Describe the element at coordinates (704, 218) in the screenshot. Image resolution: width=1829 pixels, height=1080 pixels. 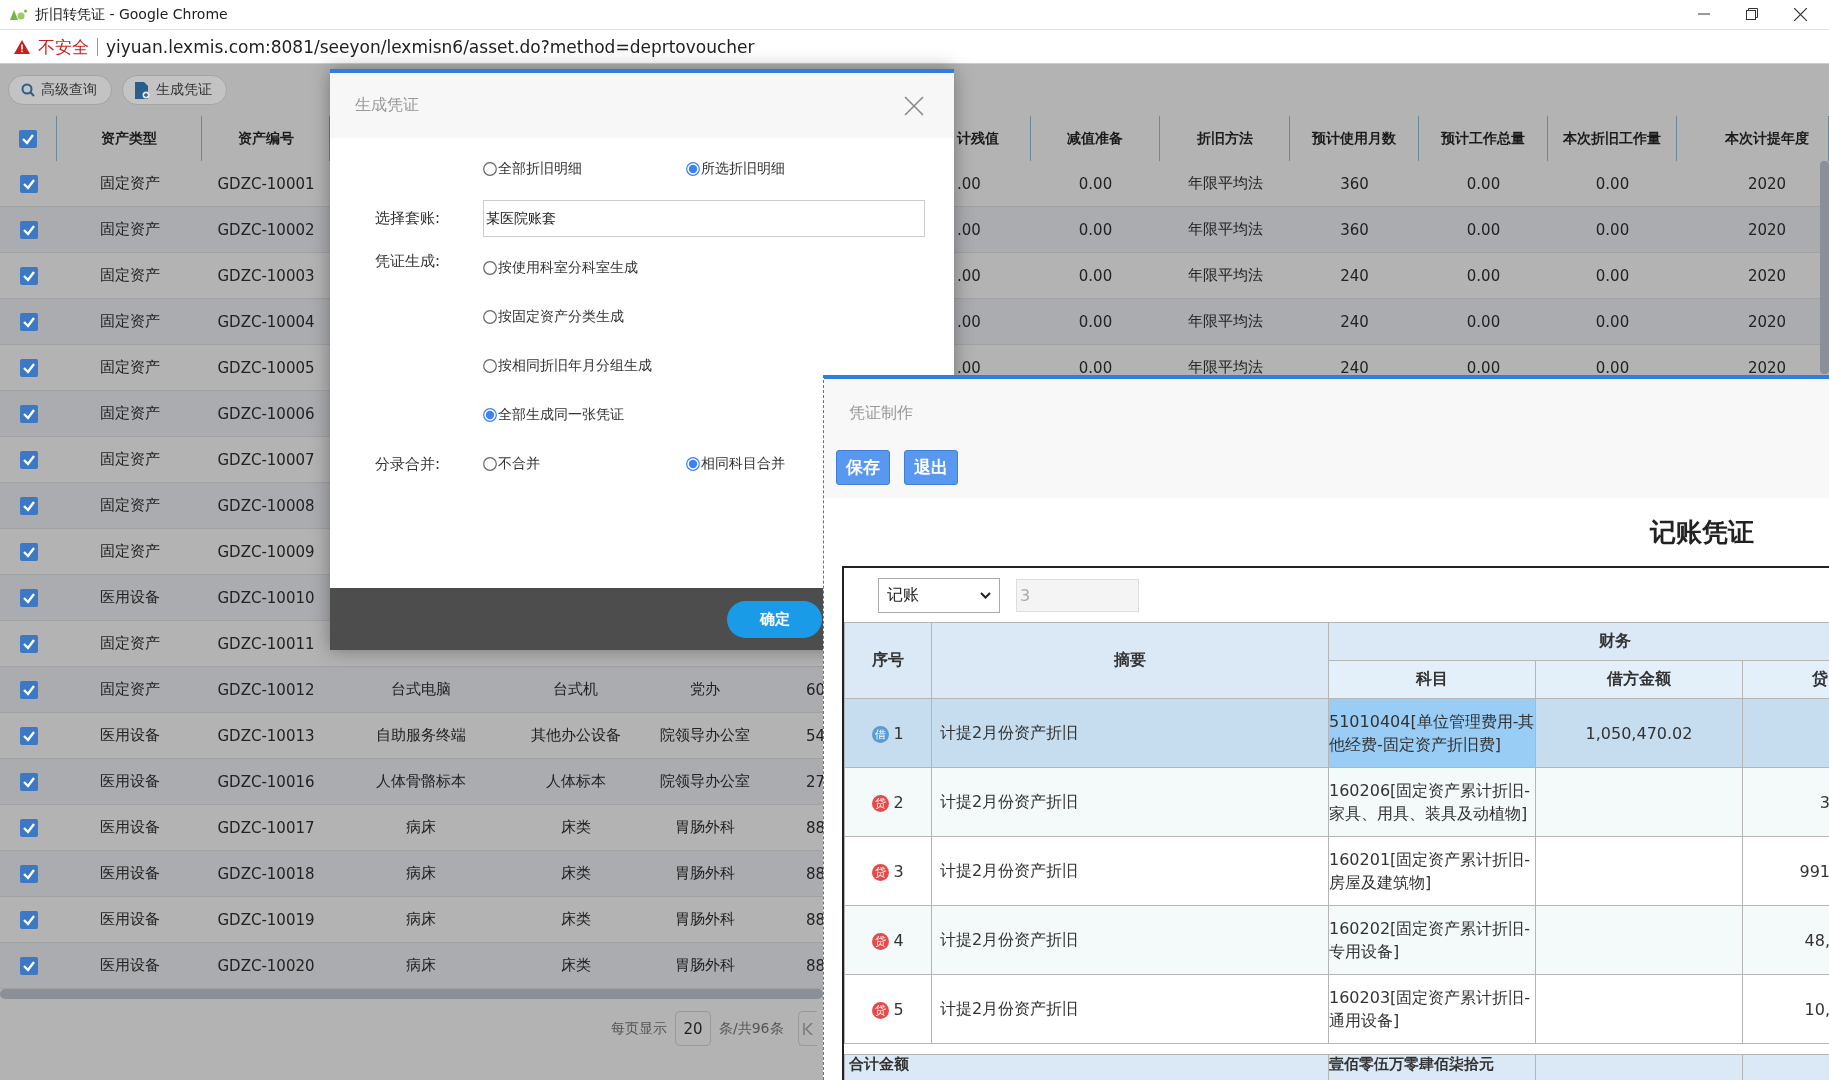
I see `ledger-field: 某医院账套` at that location.